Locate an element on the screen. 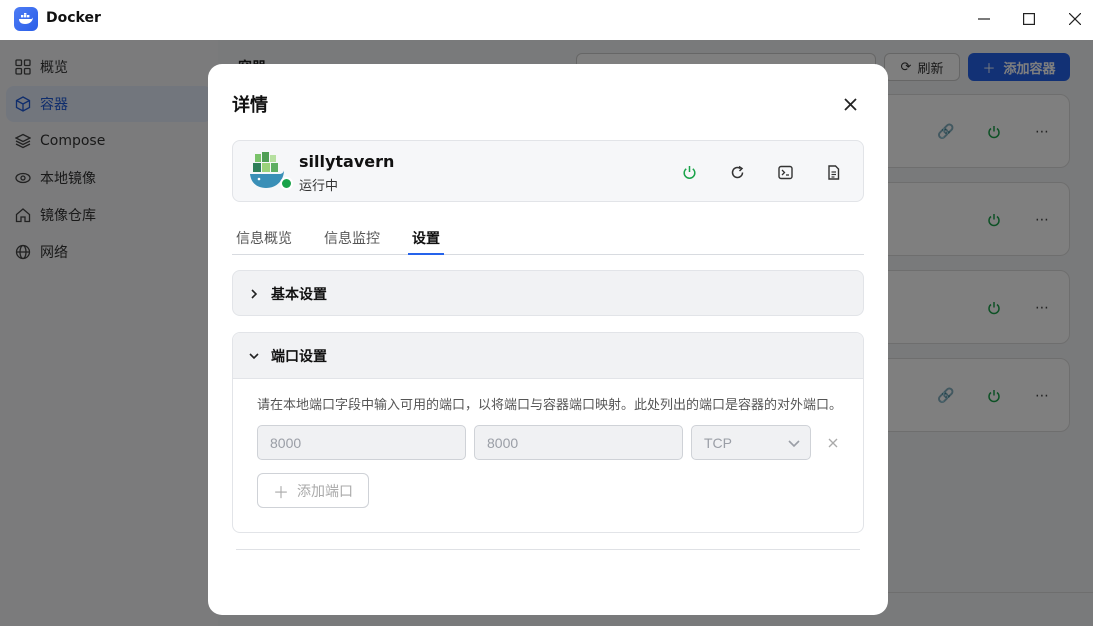 Image resolution: width=1093 pixels, height=626 pixels. power-icon is located at coordinates (689, 172).